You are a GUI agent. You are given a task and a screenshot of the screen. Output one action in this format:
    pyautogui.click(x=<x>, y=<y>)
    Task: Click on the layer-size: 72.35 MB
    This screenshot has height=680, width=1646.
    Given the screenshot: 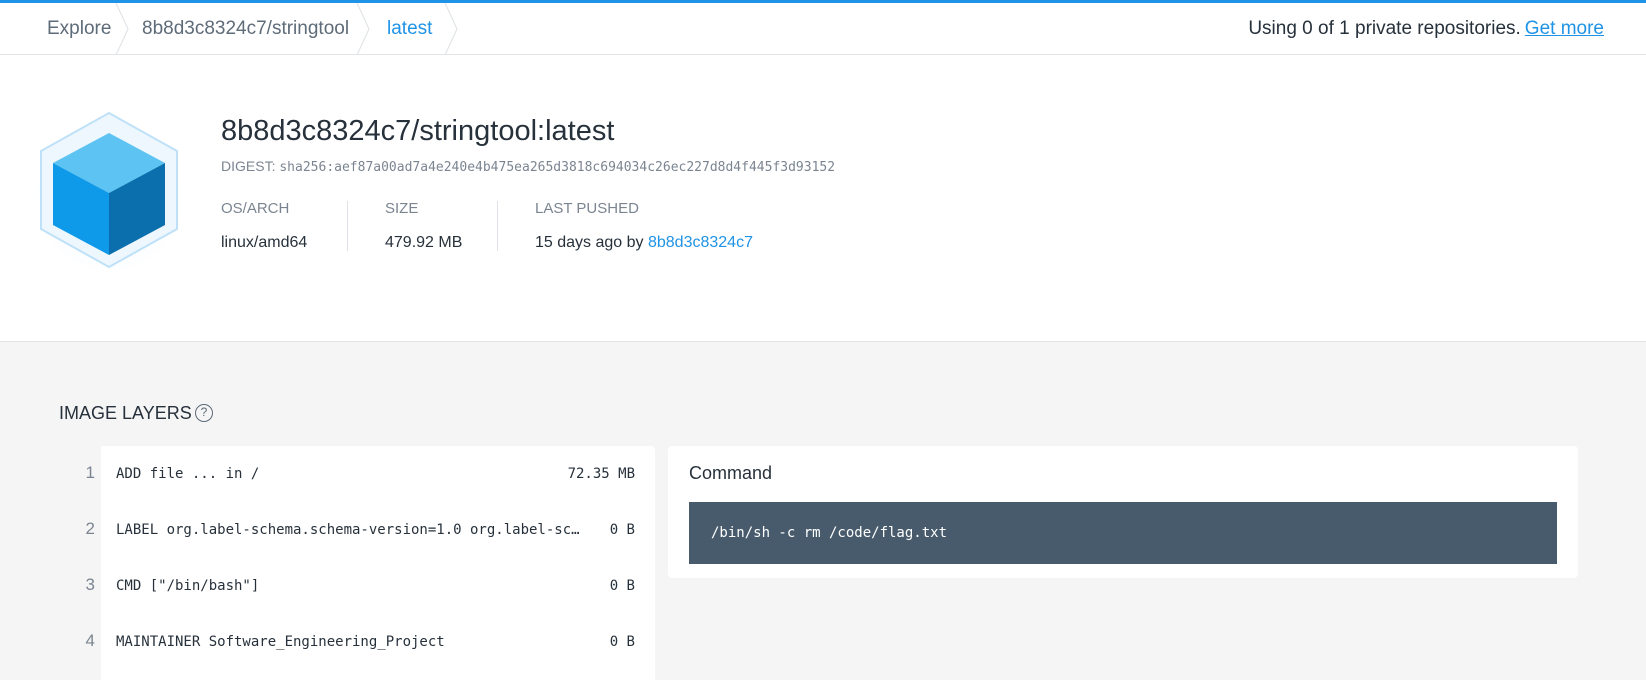 What is the action you would take?
    pyautogui.click(x=601, y=474)
    